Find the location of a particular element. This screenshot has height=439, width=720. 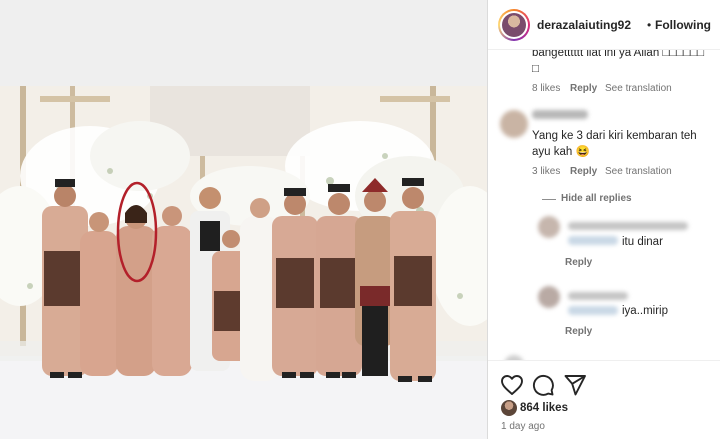

comment-likes: 8 likes is located at coordinates (546, 88).